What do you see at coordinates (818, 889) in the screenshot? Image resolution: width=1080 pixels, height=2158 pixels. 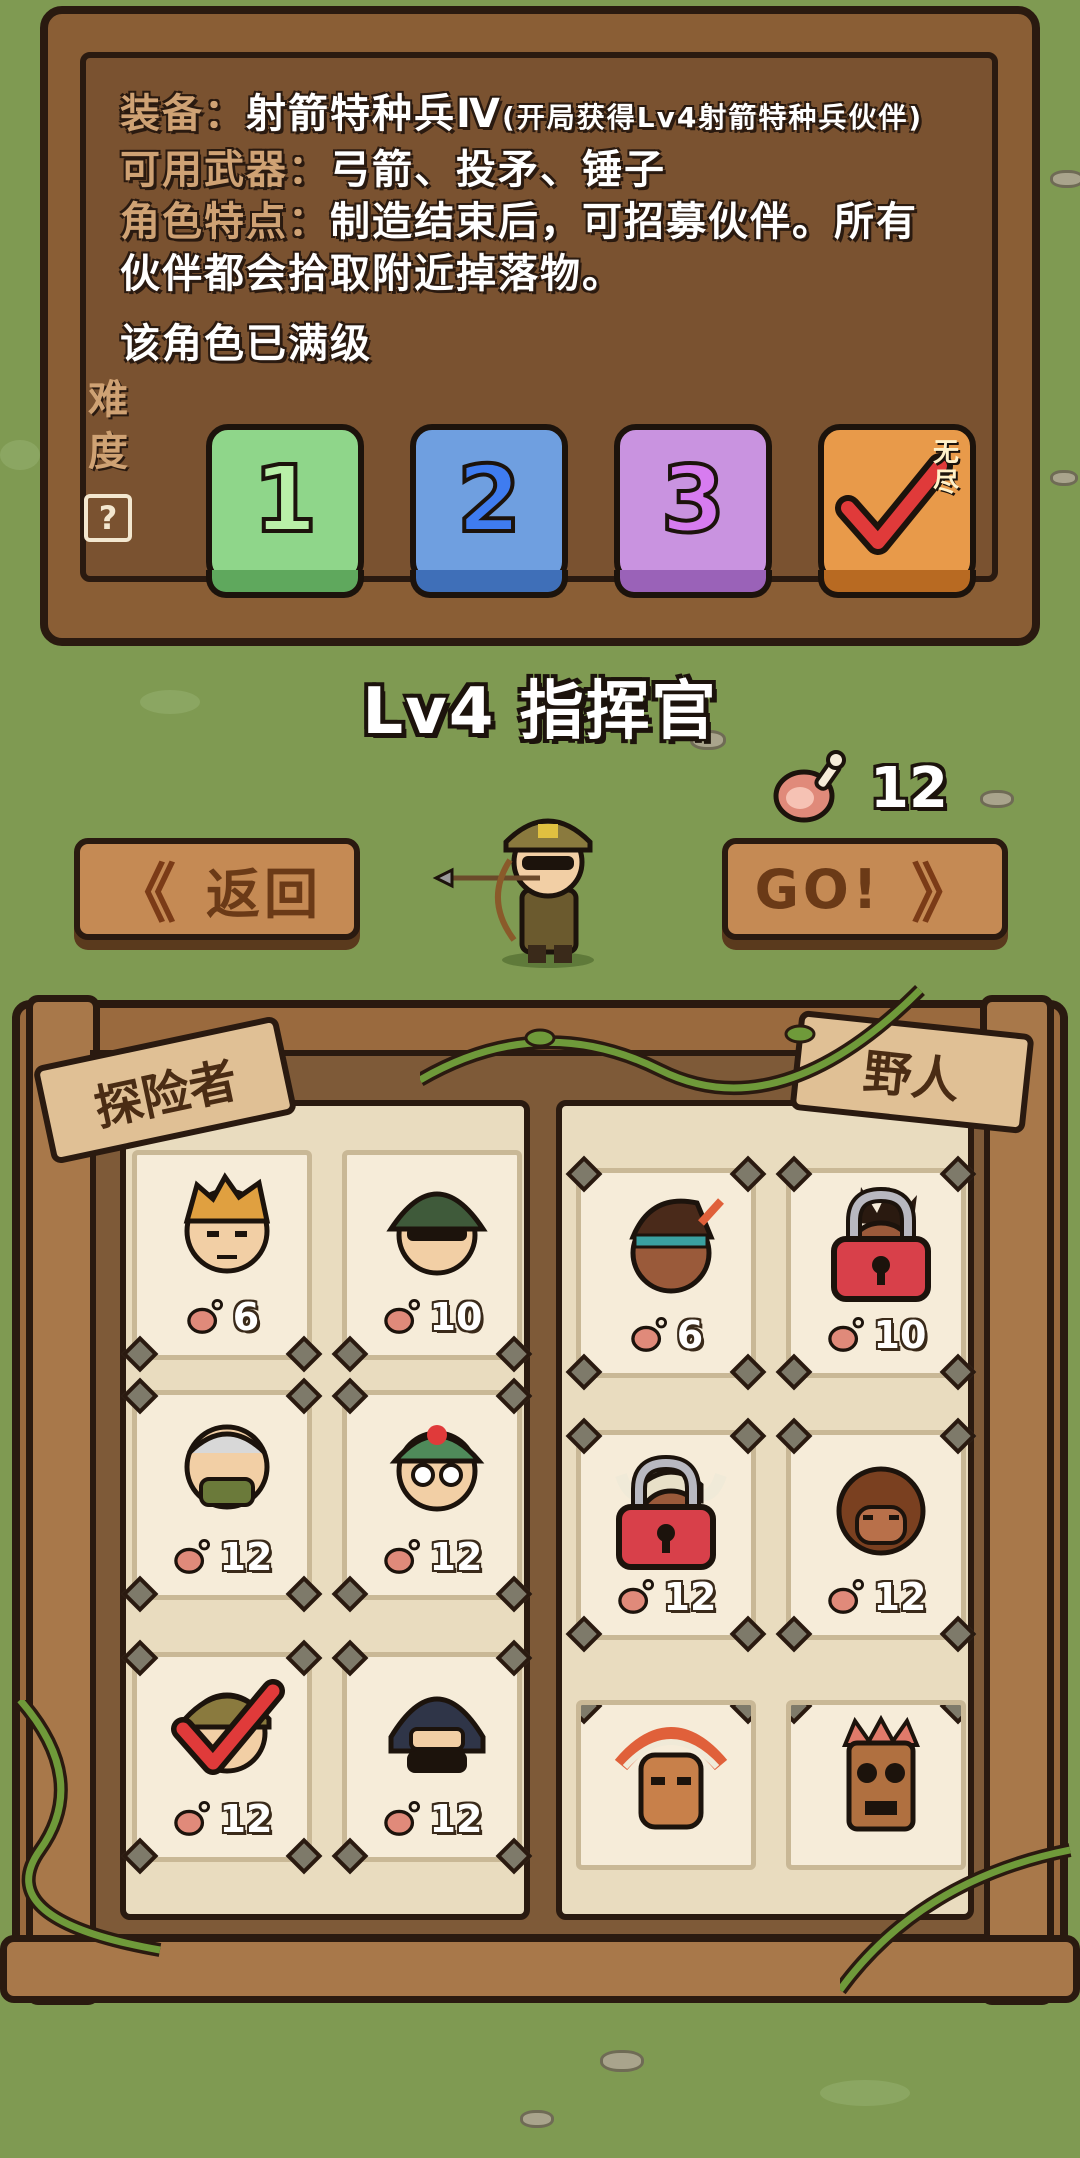 I see `go-button-label: GO!` at bounding box center [818, 889].